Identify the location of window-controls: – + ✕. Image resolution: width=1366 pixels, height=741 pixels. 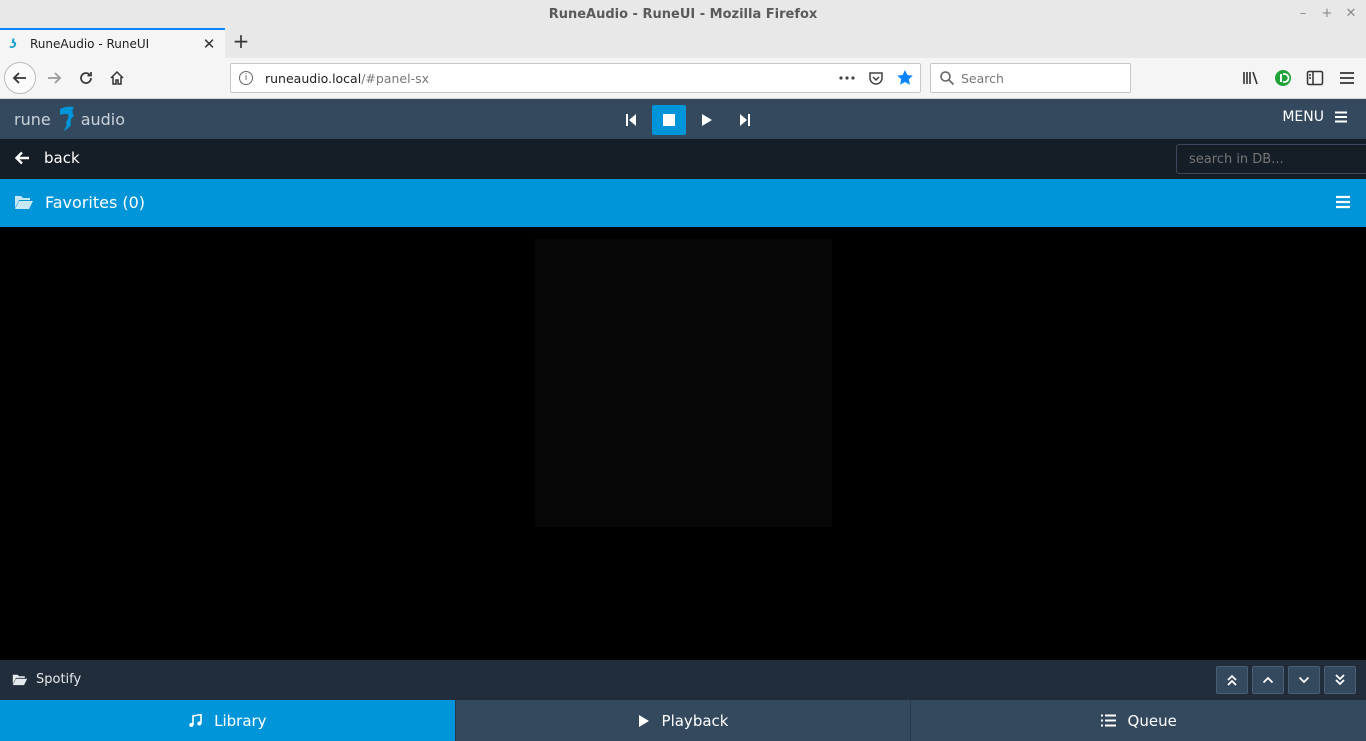
(1327, 14).